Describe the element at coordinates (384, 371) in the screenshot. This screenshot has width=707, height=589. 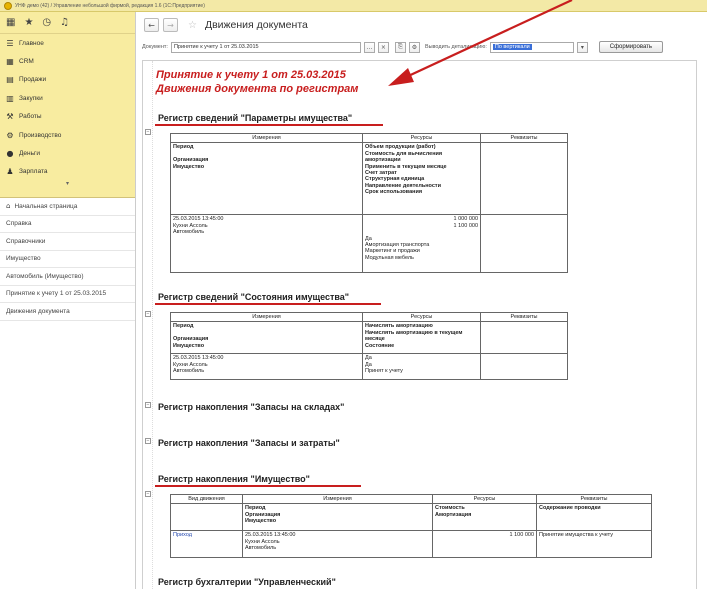
I see `cell-line: Принят к учету` at that location.